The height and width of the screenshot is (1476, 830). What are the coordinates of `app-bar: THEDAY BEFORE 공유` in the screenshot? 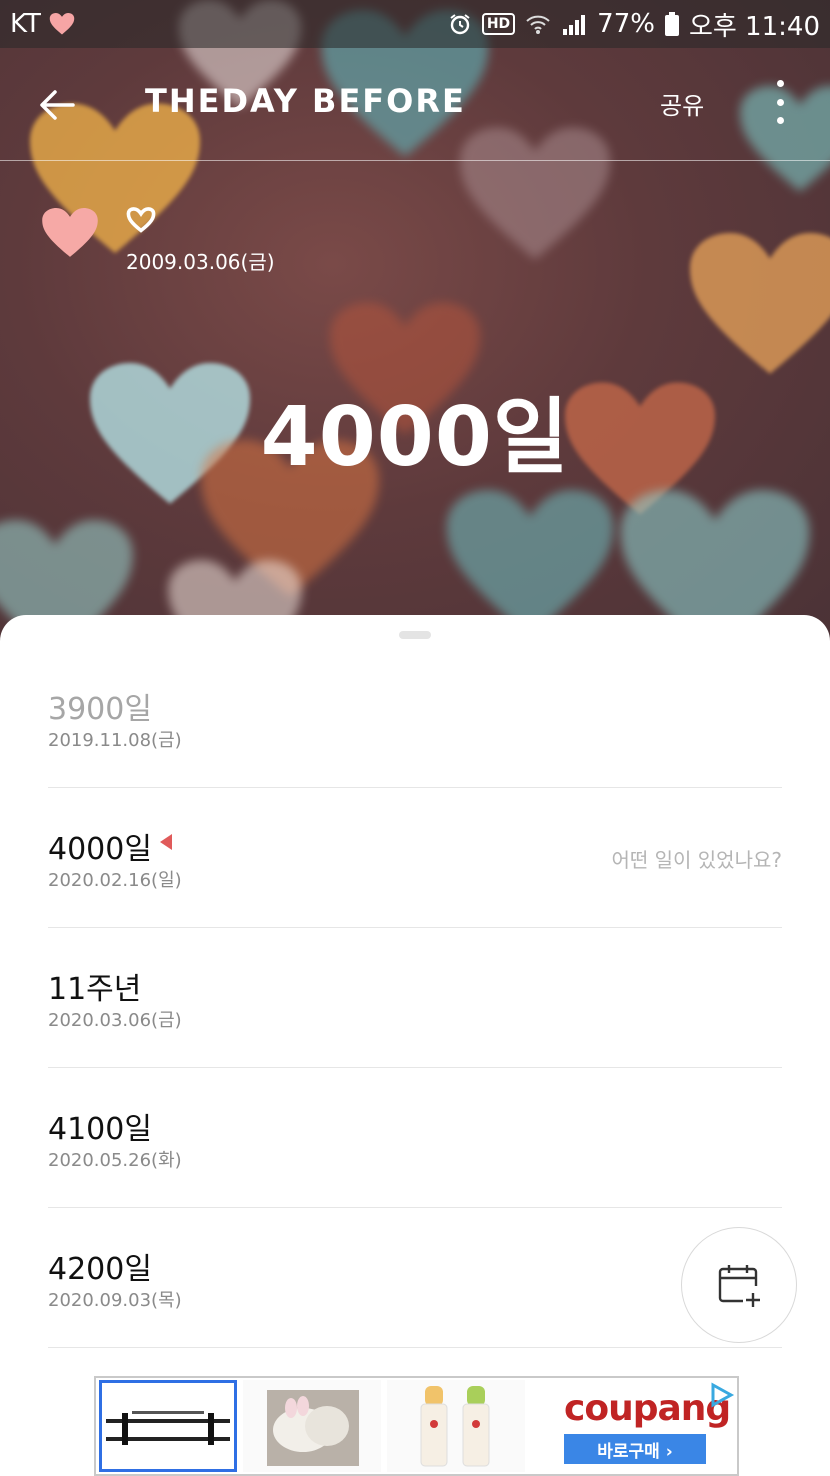 It's located at (415, 104).